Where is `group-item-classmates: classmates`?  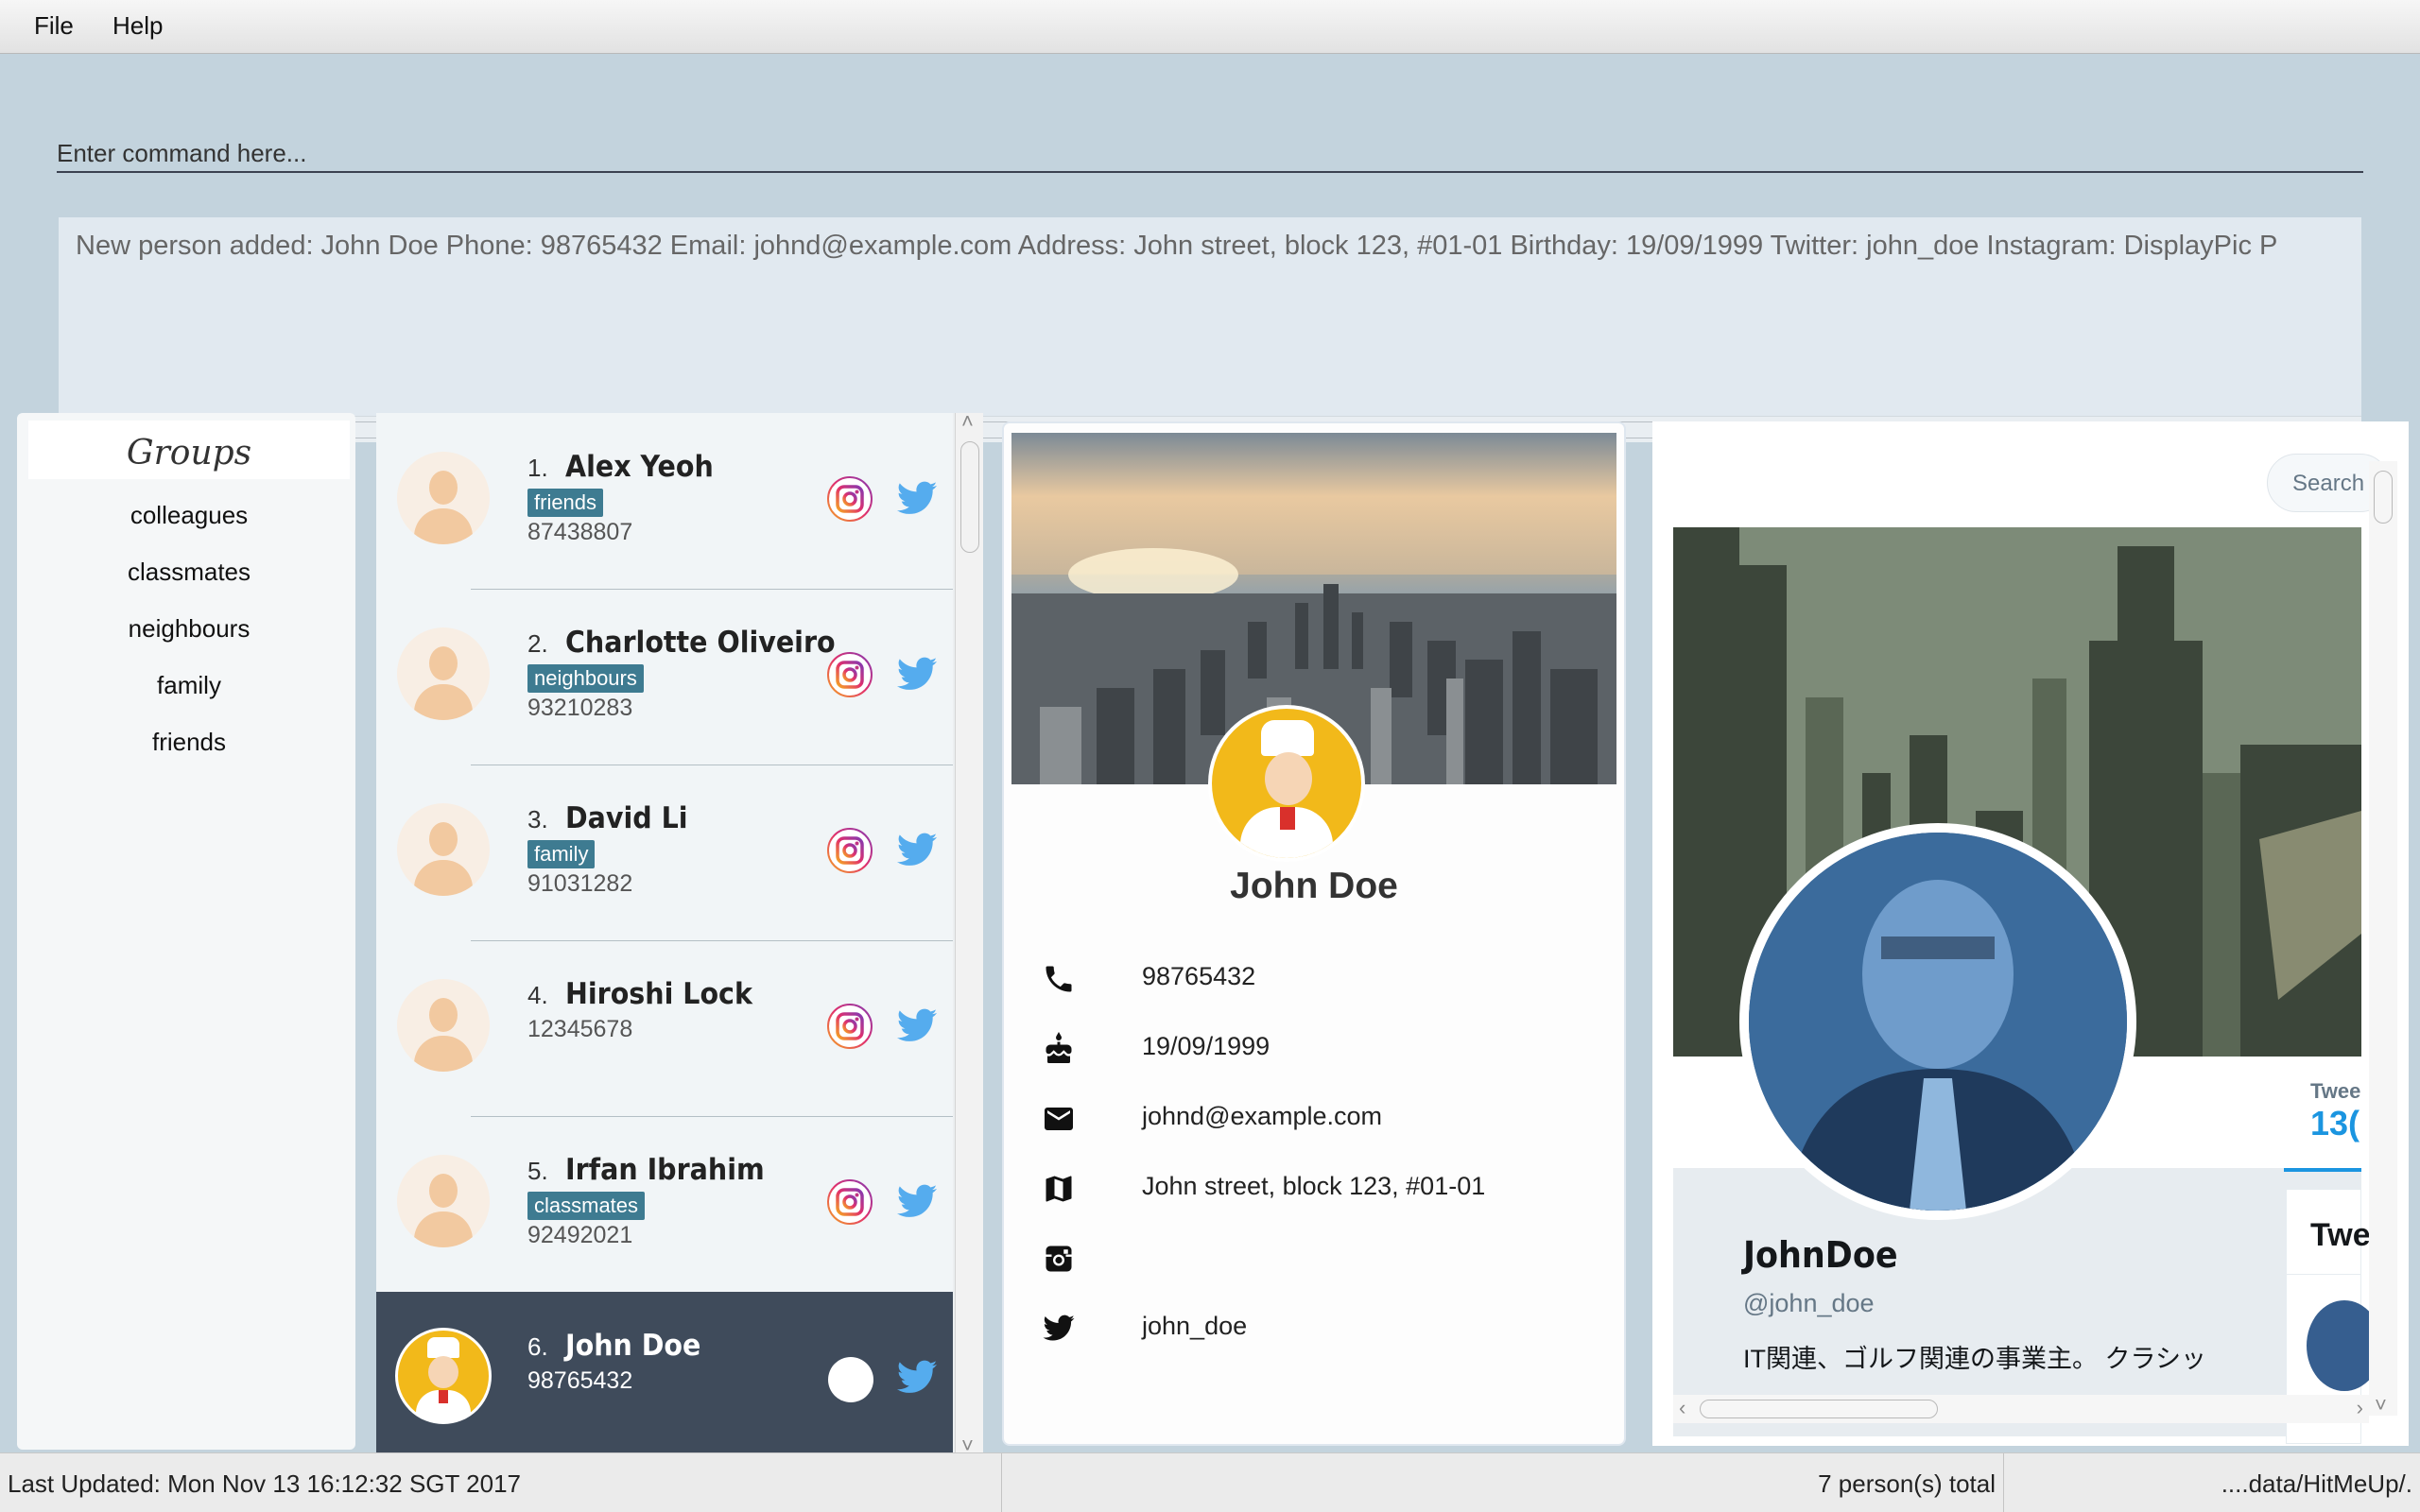
group-item-classmates: classmates is located at coordinates (189, 571).